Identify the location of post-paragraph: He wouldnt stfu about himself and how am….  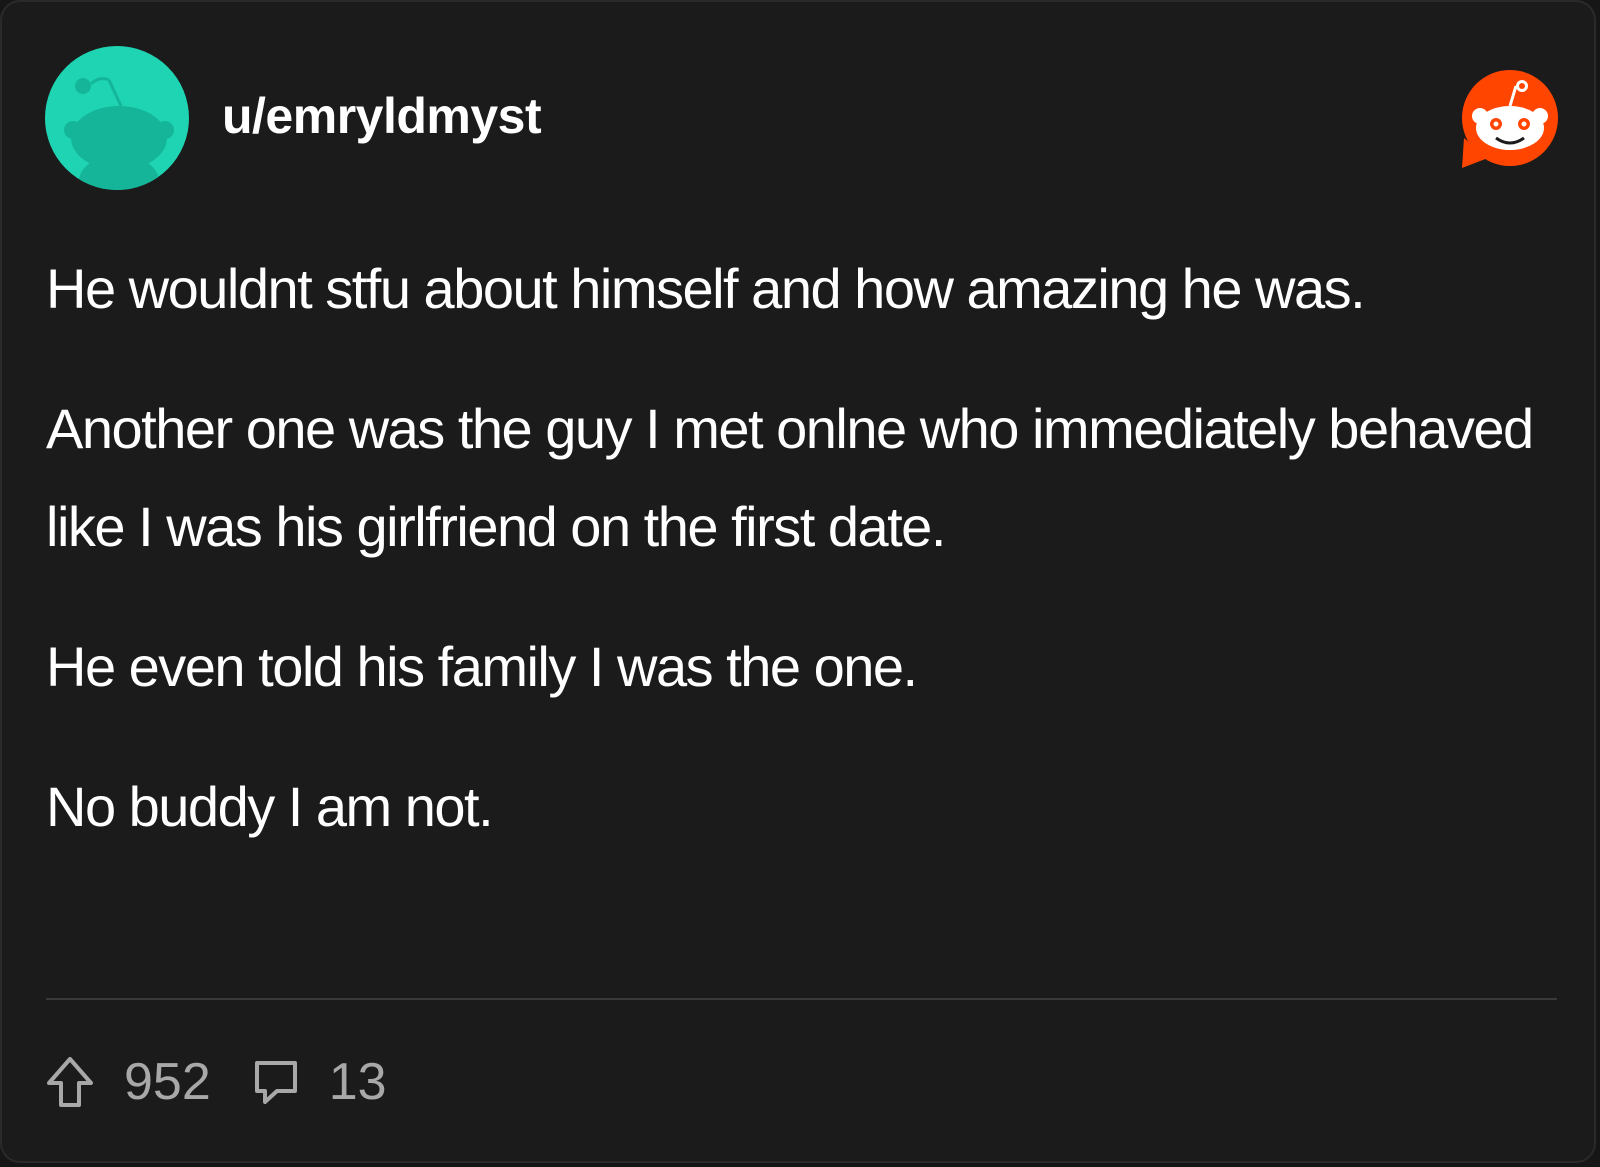
(706, 288).